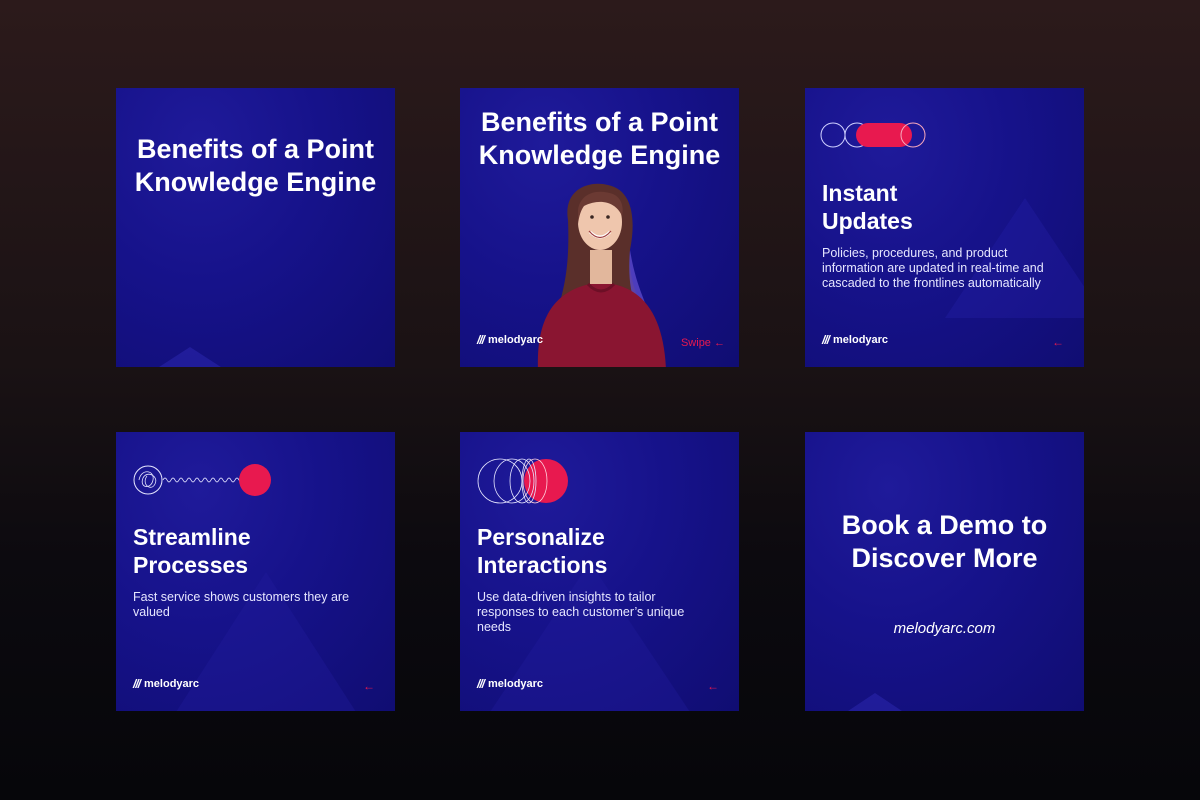  What do you see at coordinates (192, 551) in the screenshot?
I see `card-heading: Streamline Processes` at bounding box center [192, 551].